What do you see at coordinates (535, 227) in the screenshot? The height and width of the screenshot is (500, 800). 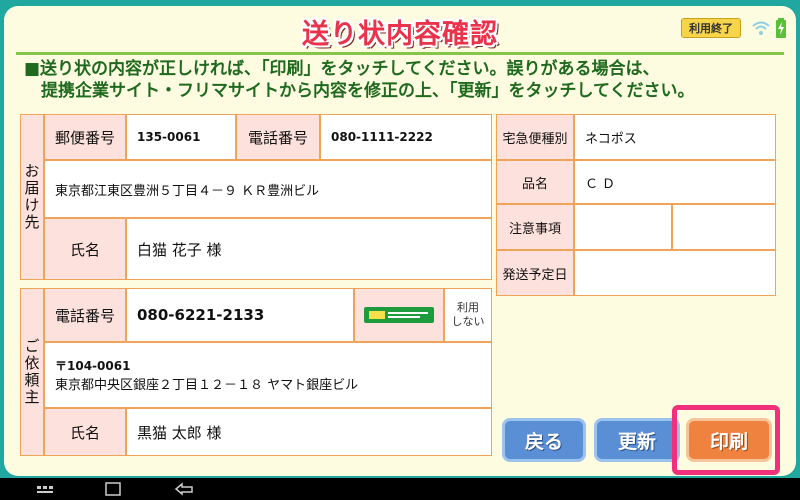 I see `notes-label: 注意事項` at bounding box center [535, 227].